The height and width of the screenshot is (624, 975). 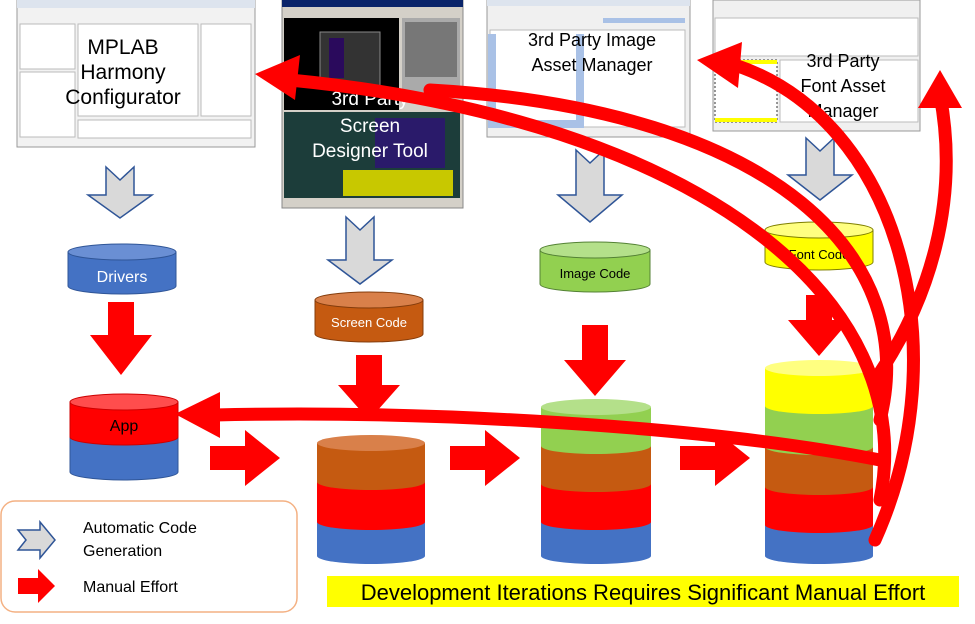 I want to click on svg-text: 3rd Party Image, so click(x=592, y=40).